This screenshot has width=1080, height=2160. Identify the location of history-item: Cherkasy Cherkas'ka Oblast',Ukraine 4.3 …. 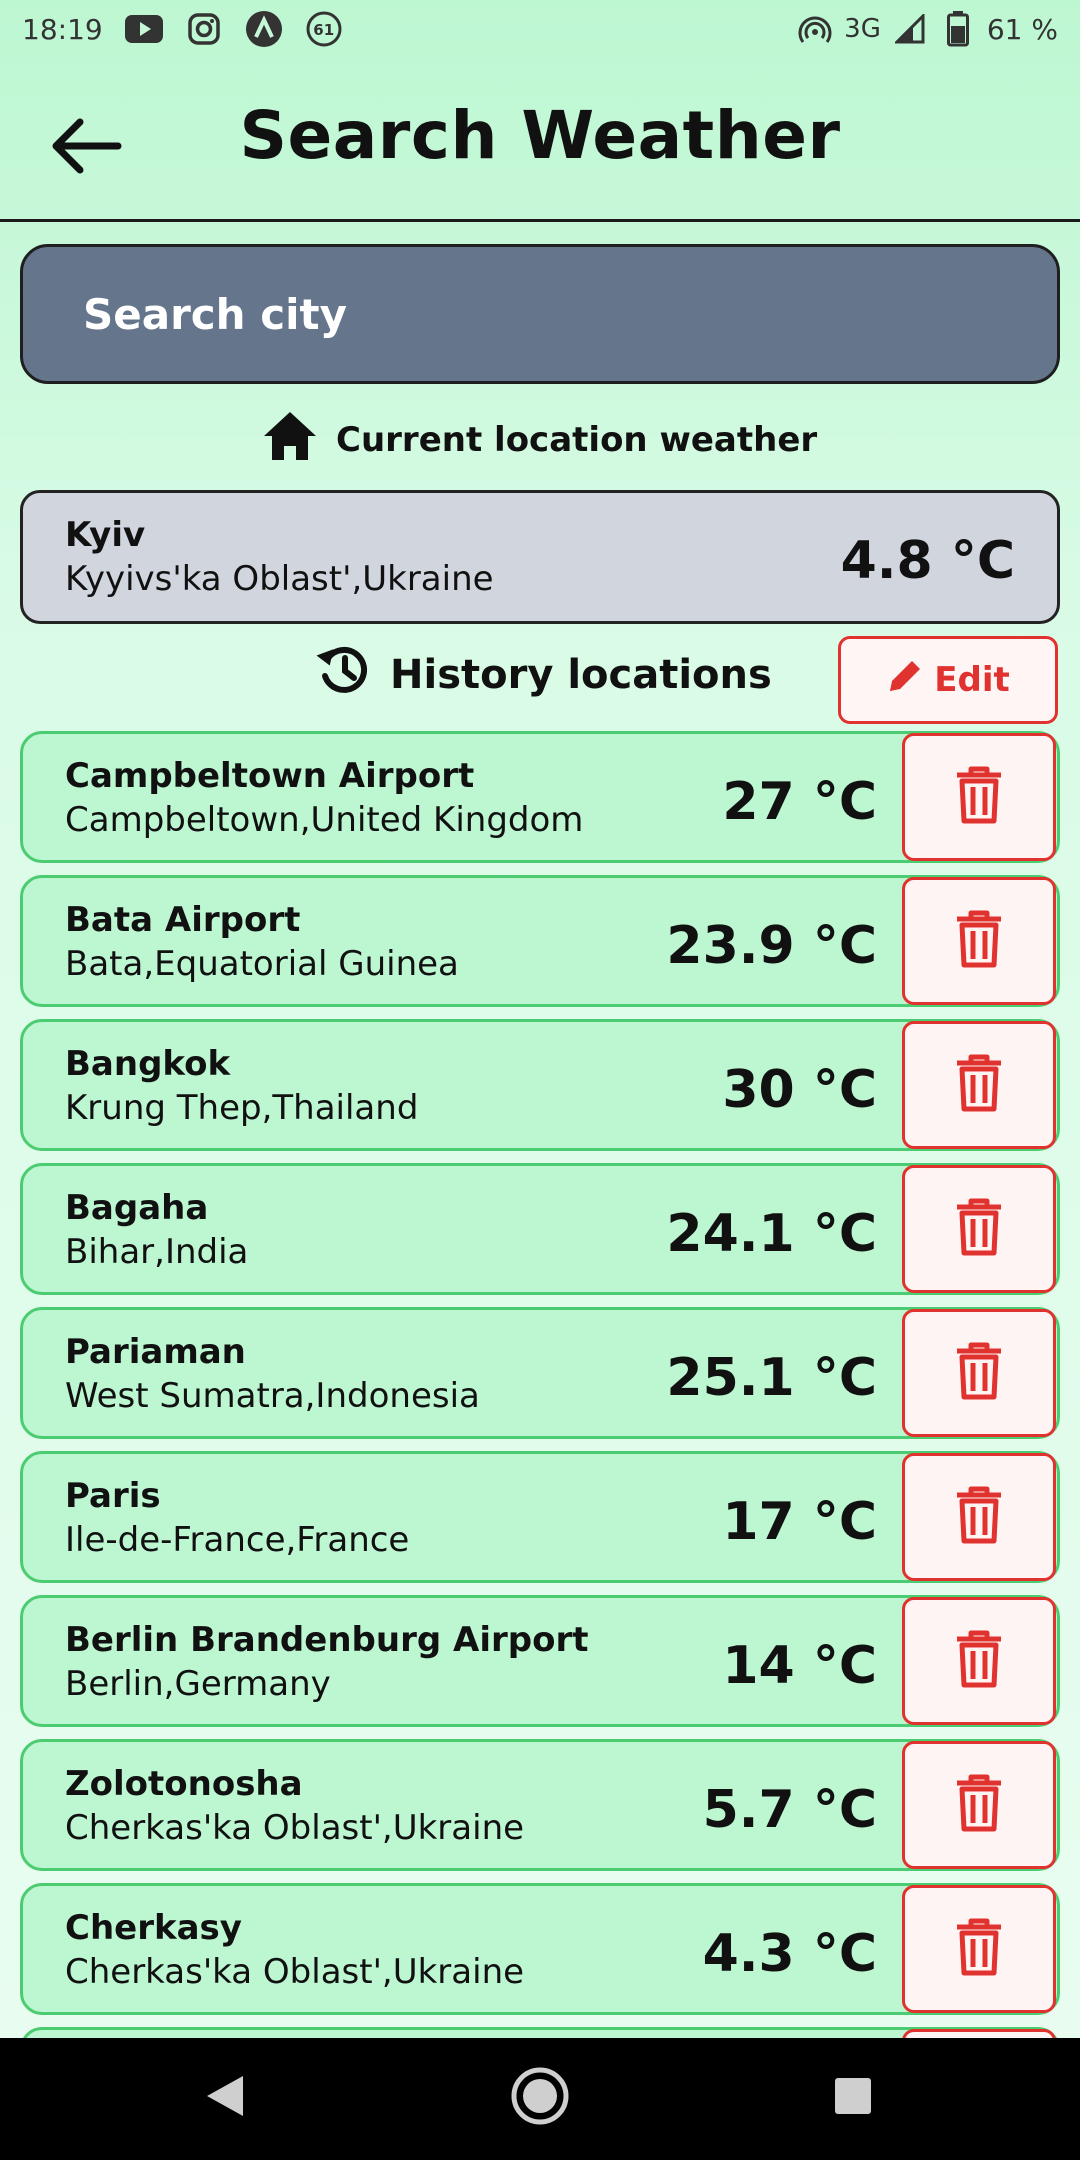
(540, 1949).